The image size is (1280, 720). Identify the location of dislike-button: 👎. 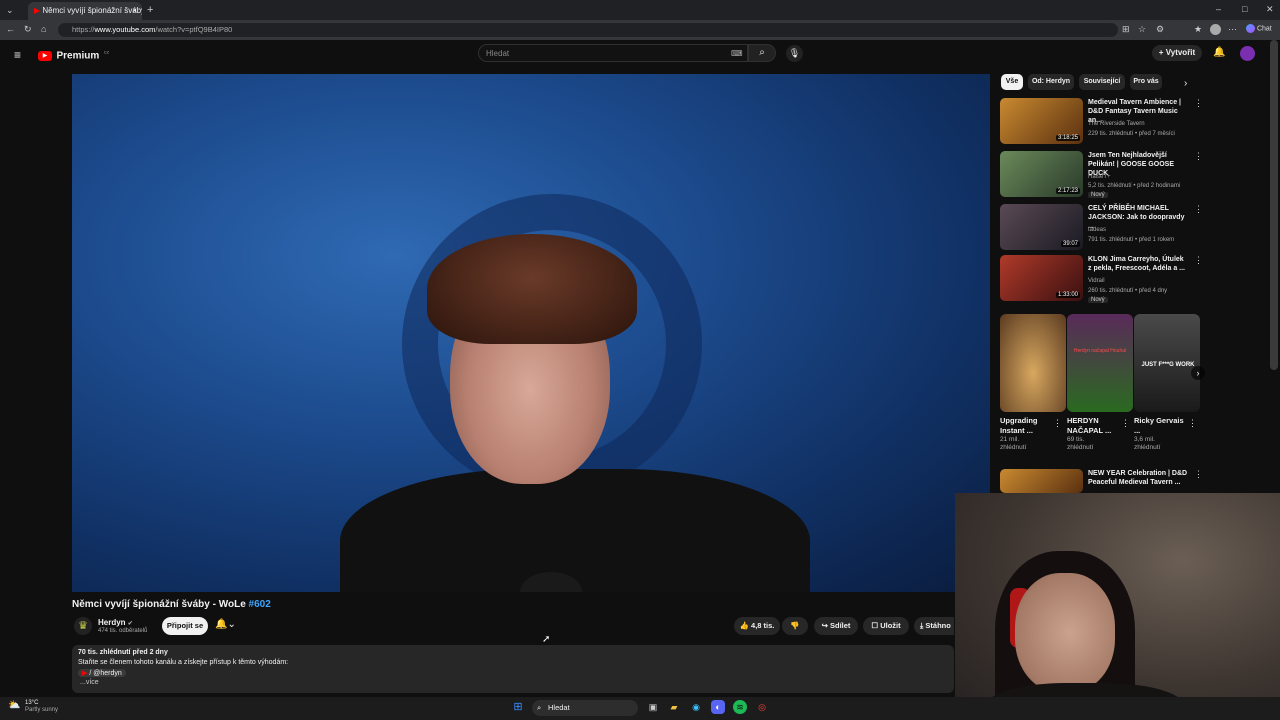
(795, 626).